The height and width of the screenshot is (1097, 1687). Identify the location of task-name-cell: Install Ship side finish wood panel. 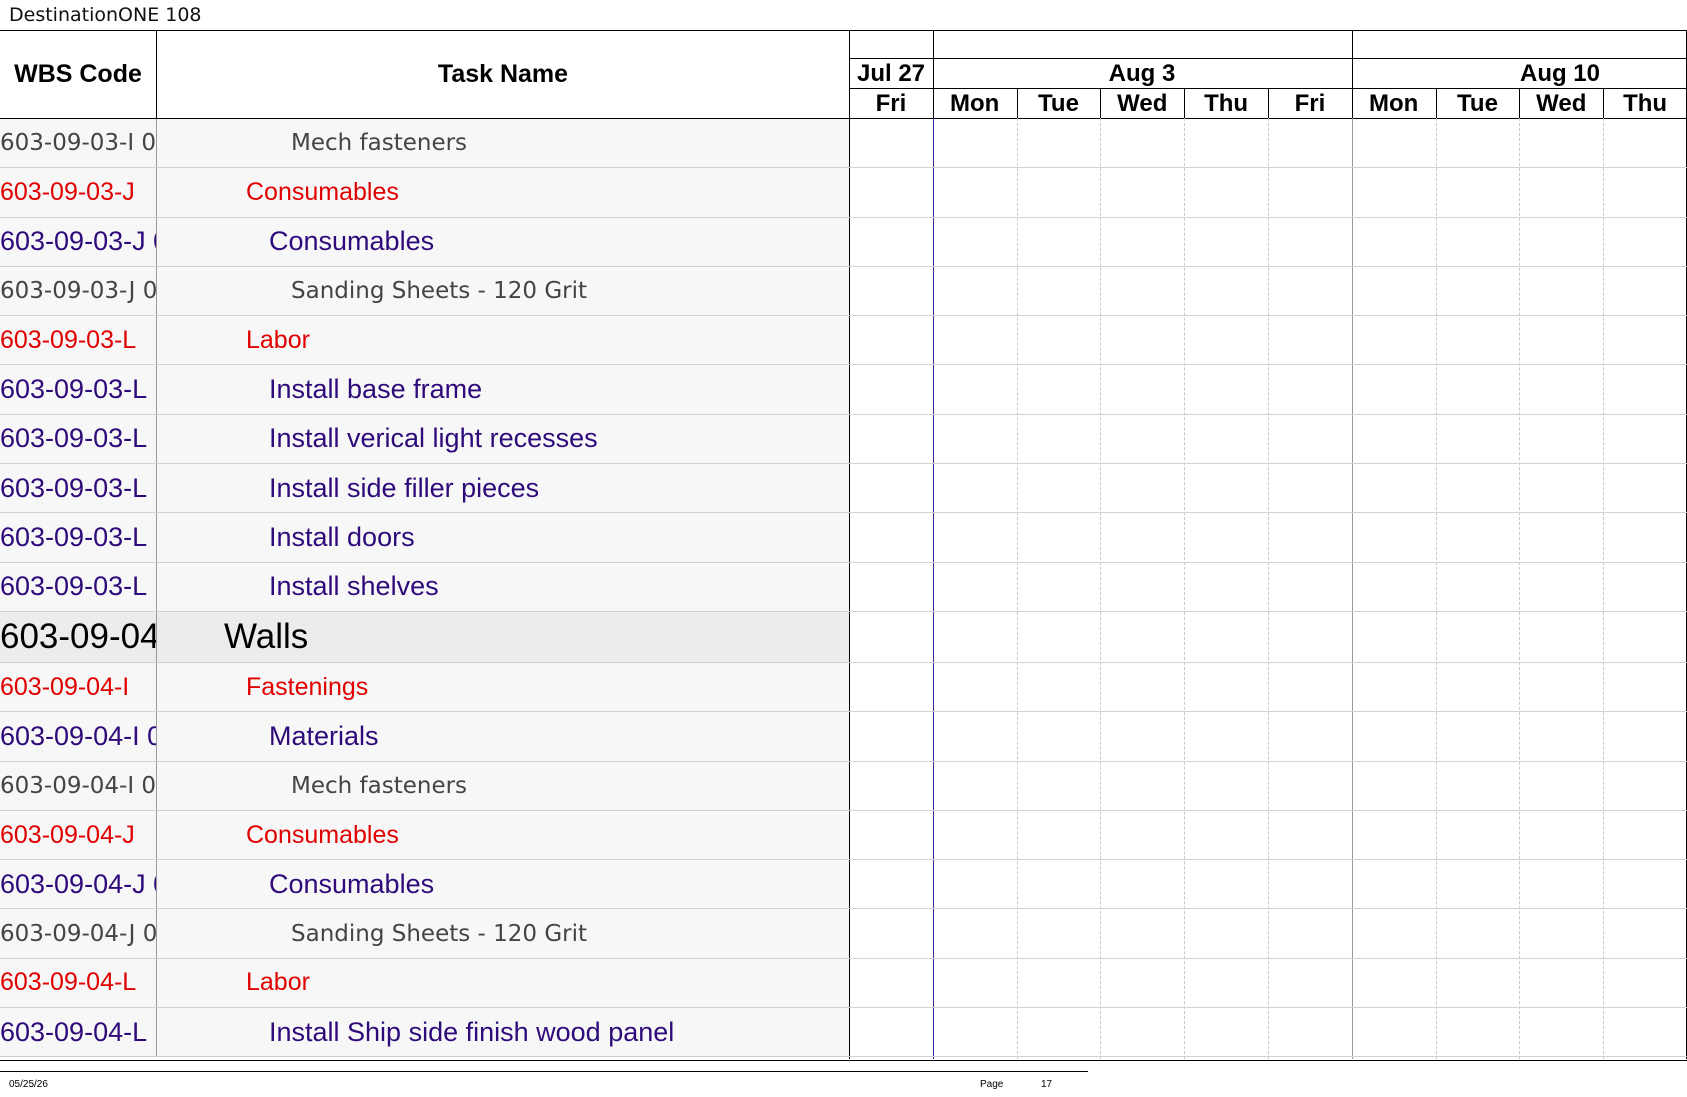
(472, 1031).